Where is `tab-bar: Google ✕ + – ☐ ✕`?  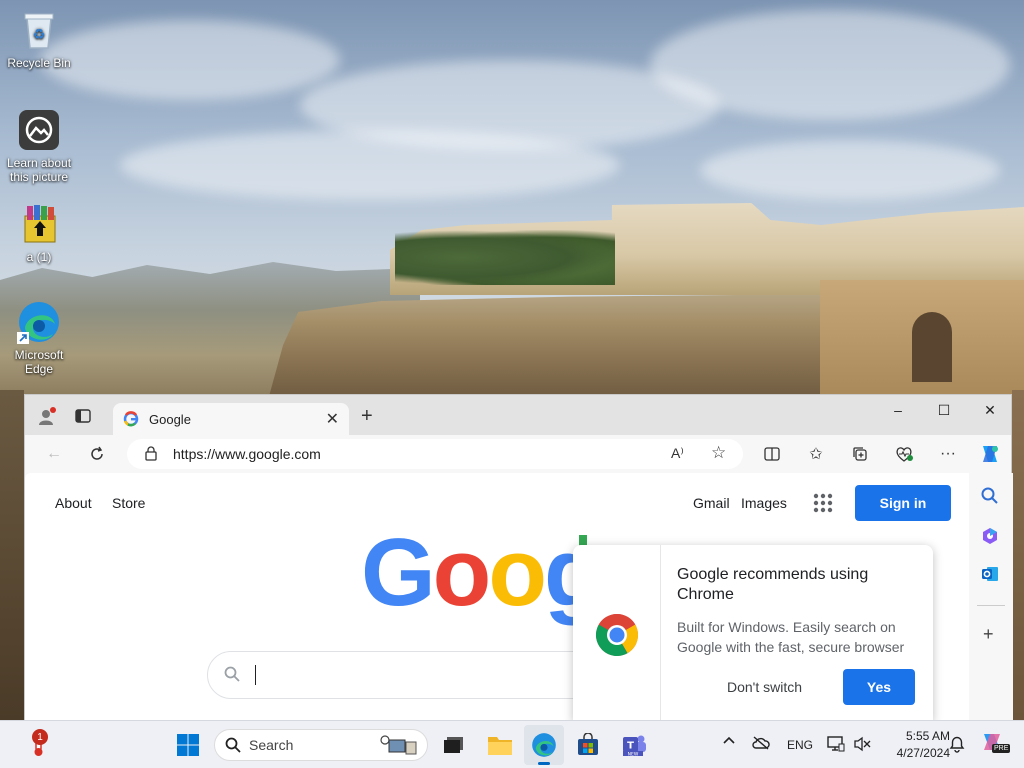
tab-bar: Google ✕ + – ☐ ✕ is located at coordinates (518, 415).